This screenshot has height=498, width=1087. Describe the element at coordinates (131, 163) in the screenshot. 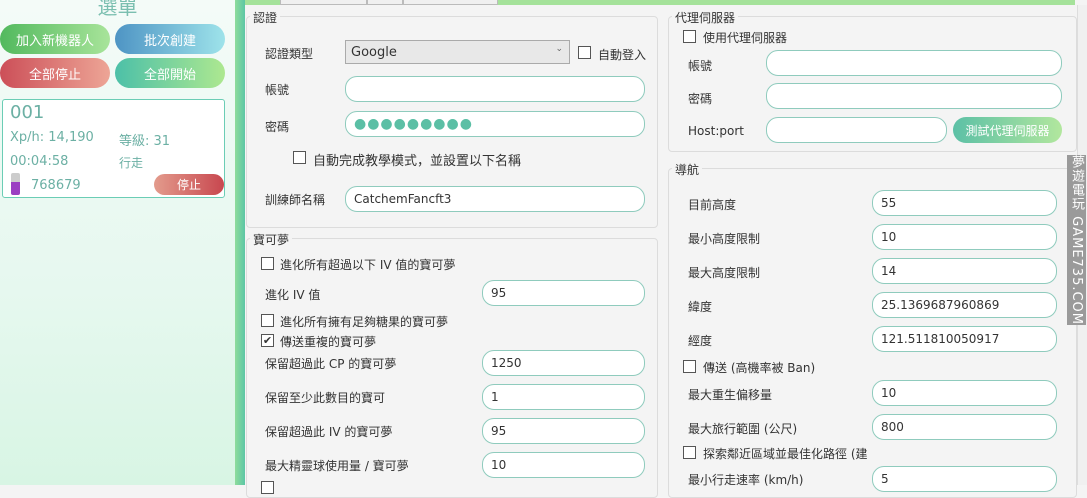

I see `bot-status: 行走` at that location.